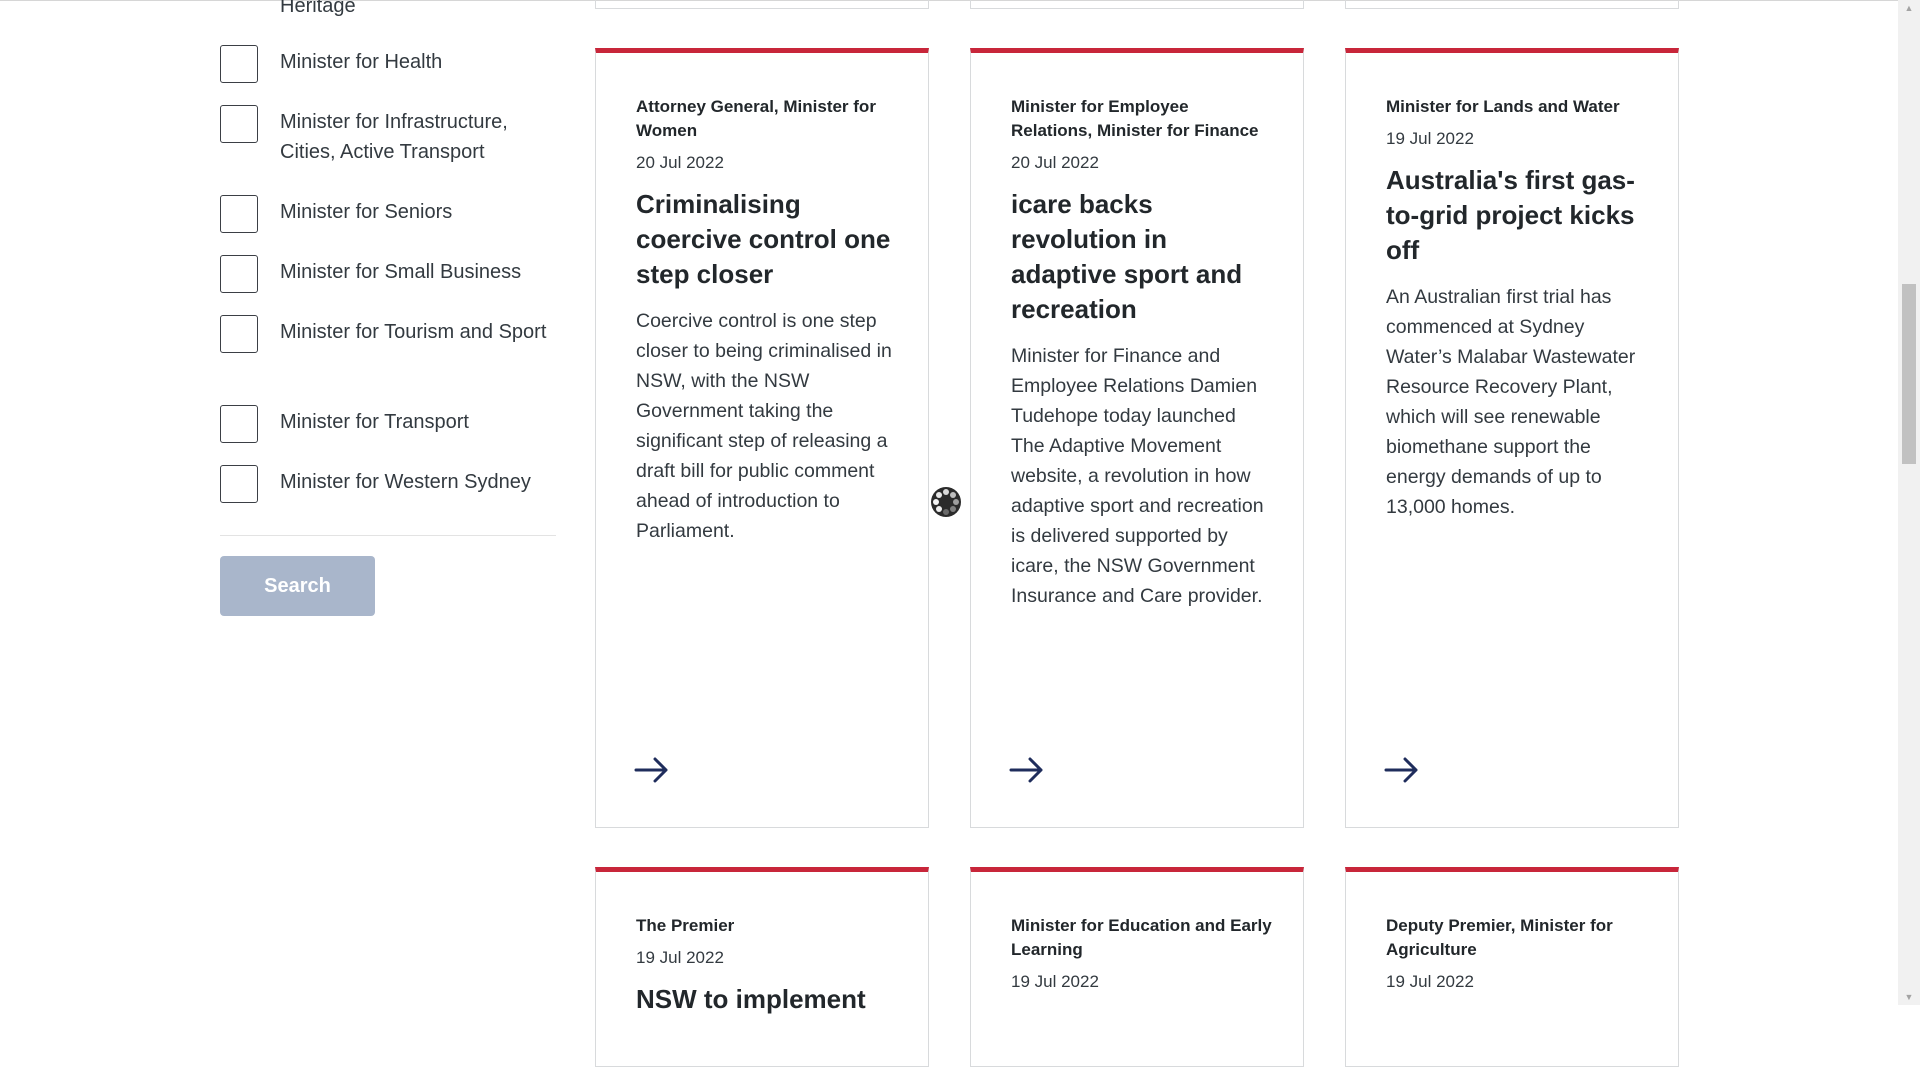 The height and width of the screenshot is (1067, 1920). Describe the element at coordinates (1909, 997) in the screenshot. I see `scroll-down-icon: ▼` at that location.